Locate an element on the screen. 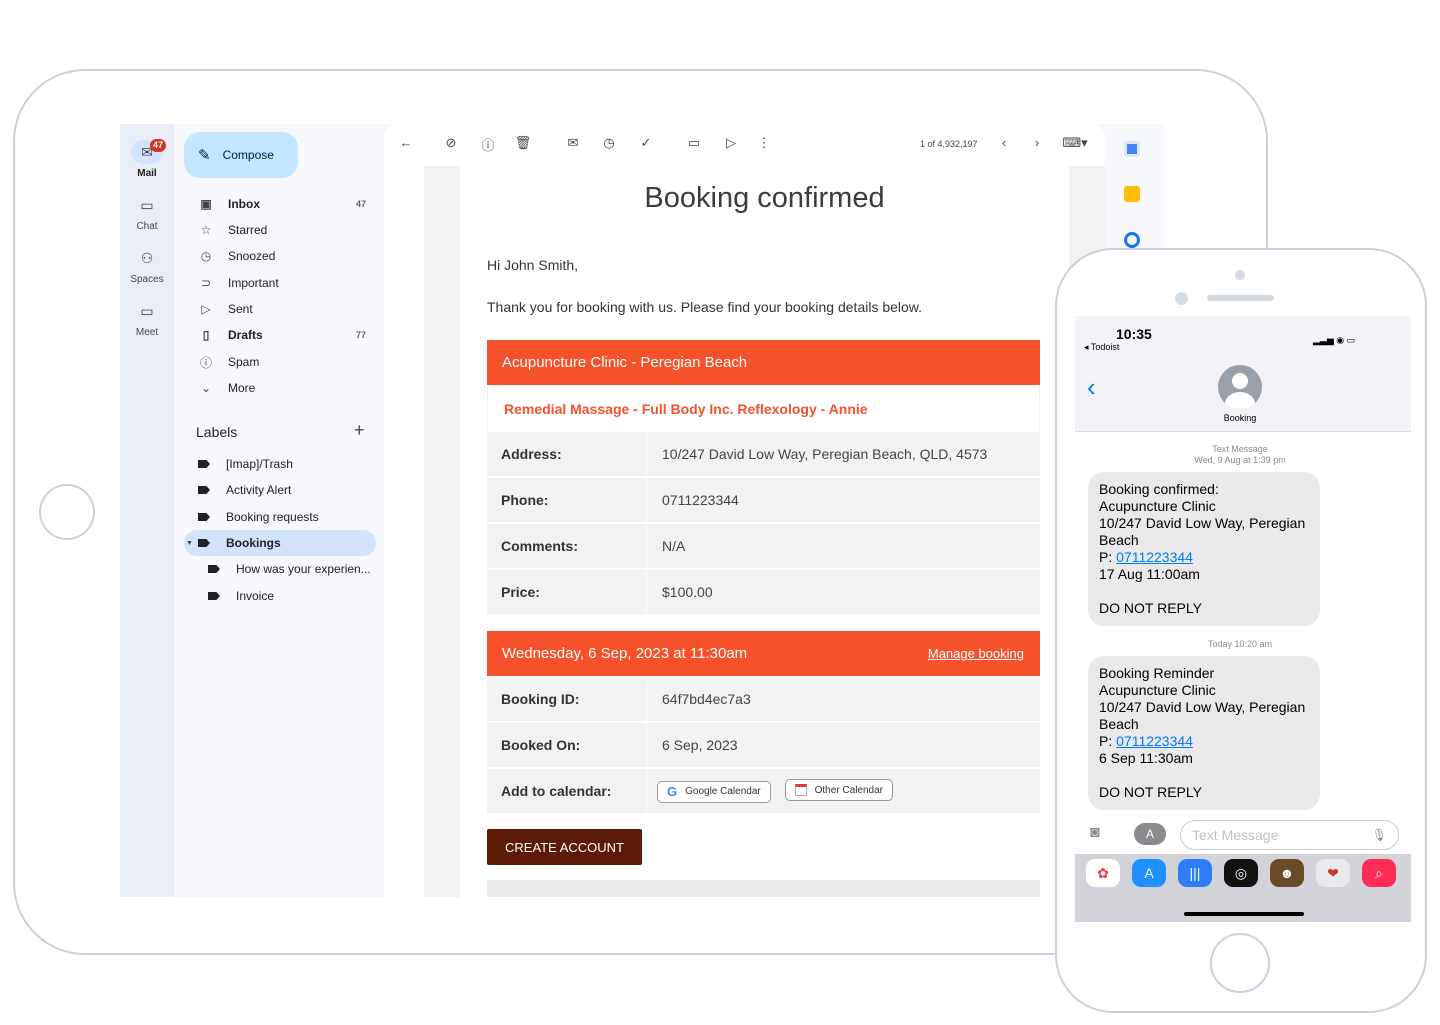 The height and width of the screenshot is (1025, 1440). nav-label: Booking requests is located at coordinates (272, 517).